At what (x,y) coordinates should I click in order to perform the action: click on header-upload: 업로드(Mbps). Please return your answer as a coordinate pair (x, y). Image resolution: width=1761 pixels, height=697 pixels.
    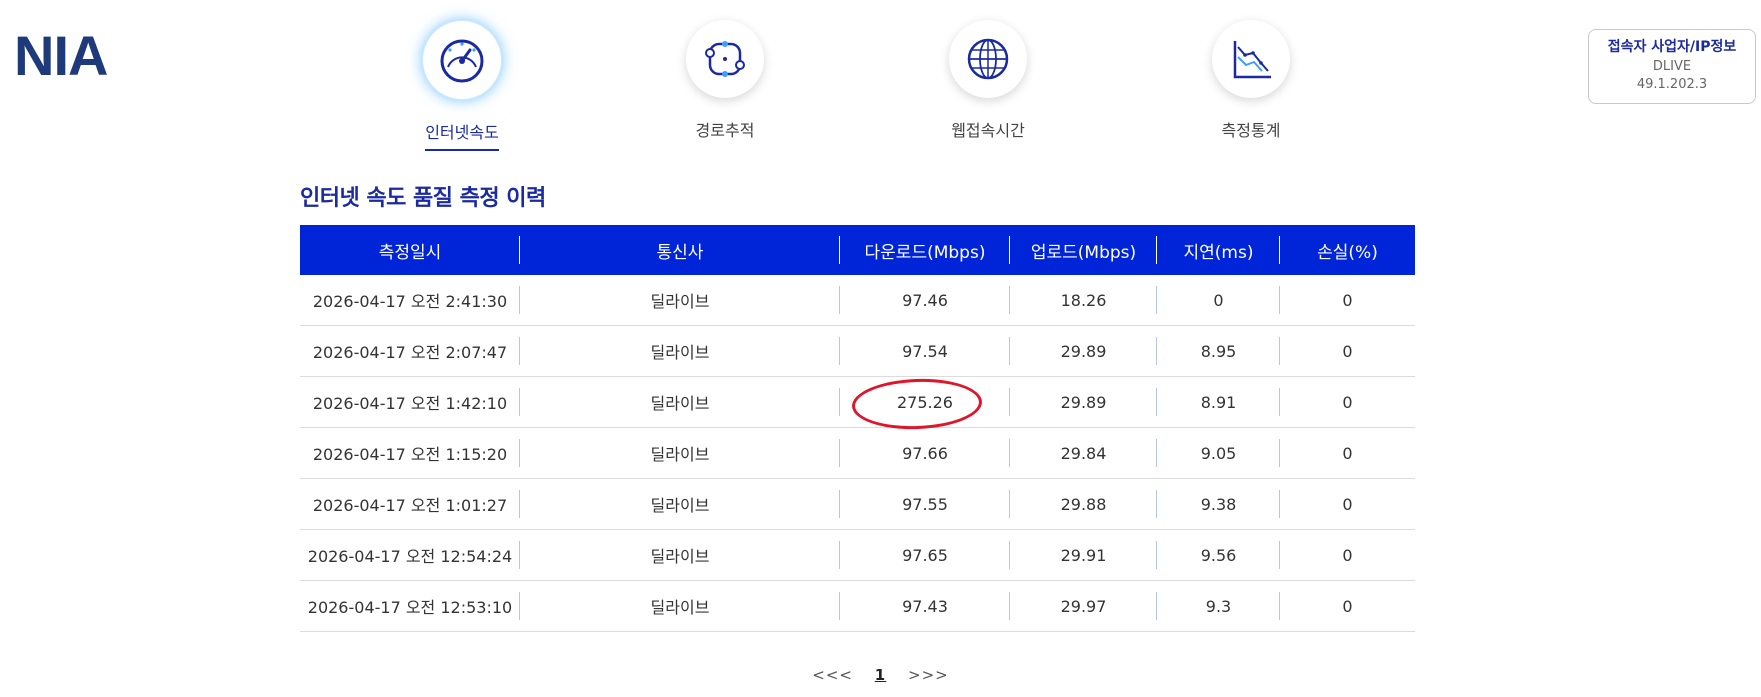
    Looking at the image, I should click on (1083, 250).